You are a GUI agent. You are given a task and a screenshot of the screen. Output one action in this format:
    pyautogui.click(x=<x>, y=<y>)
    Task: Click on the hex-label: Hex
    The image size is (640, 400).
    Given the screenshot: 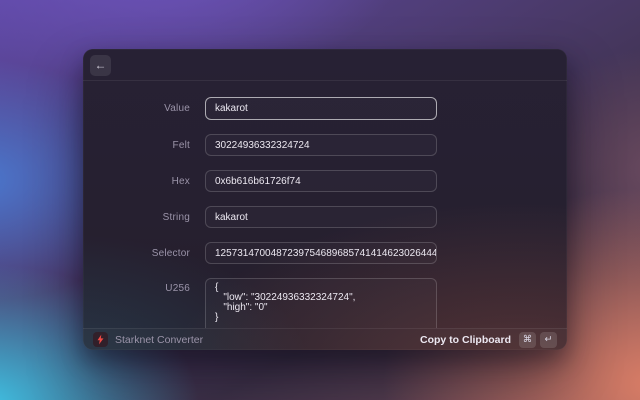 What is the action you would take?
    pyautogui.click(x=180, y=181)
    